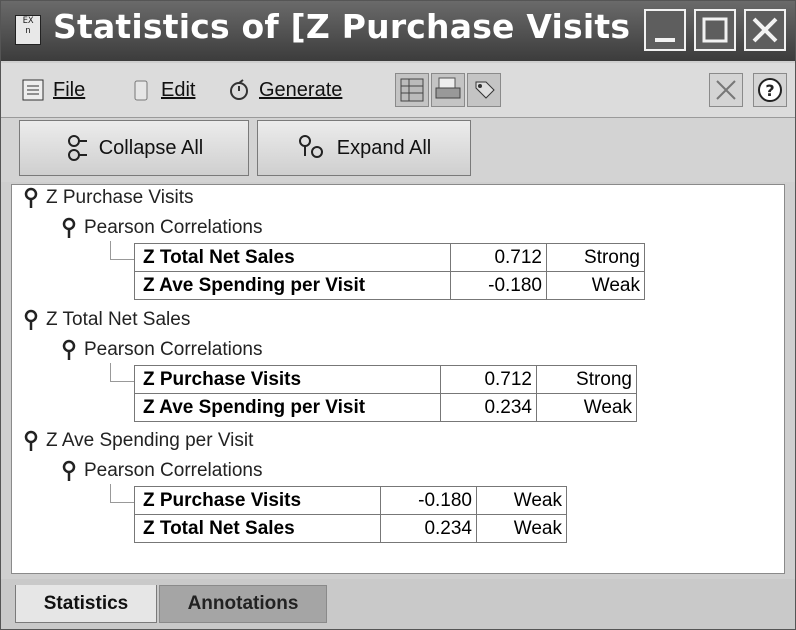 The image size is (796, 630). What do you see at coordinates (301, 89) in the screenshot?
I see `menu-generate-label: Generate` at bounding box center [301, 89].